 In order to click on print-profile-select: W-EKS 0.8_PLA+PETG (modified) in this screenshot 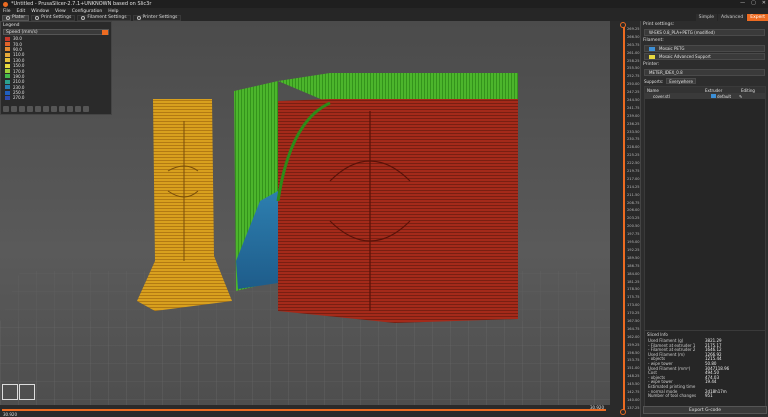, I will do `click(704, 32)`.